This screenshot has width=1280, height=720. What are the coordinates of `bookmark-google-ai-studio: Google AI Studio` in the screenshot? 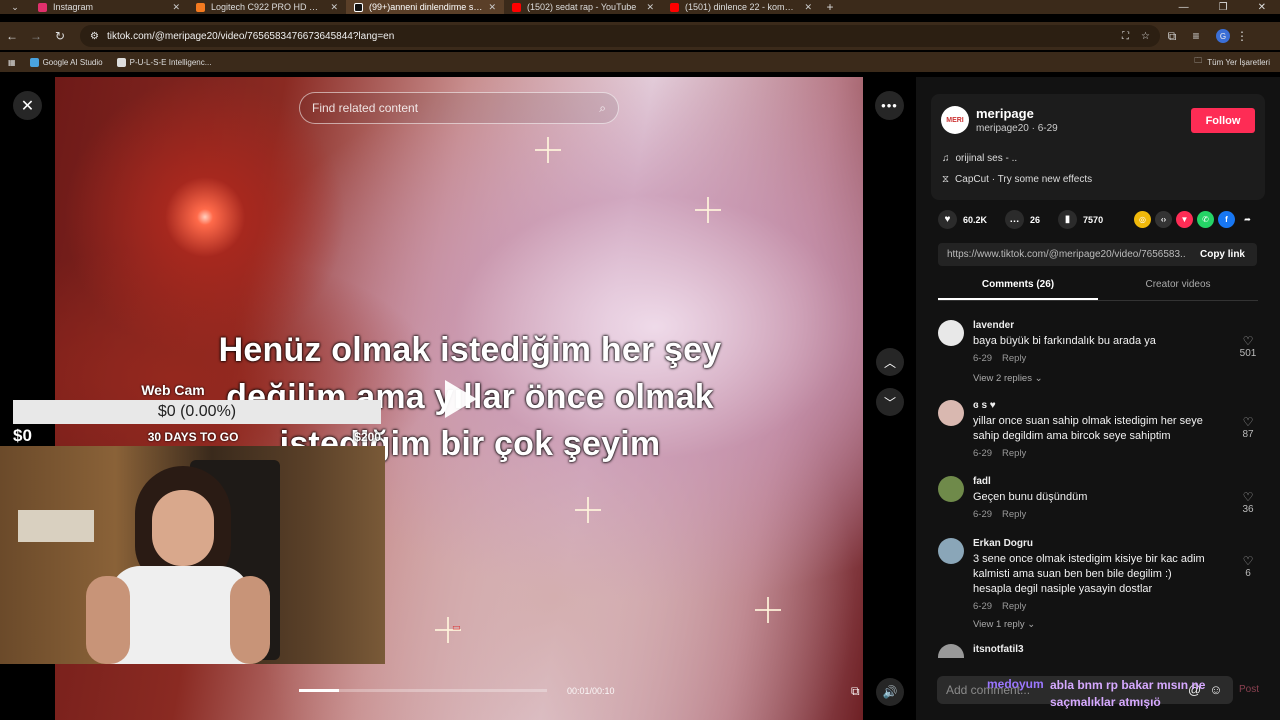 It's located at (66, 62).